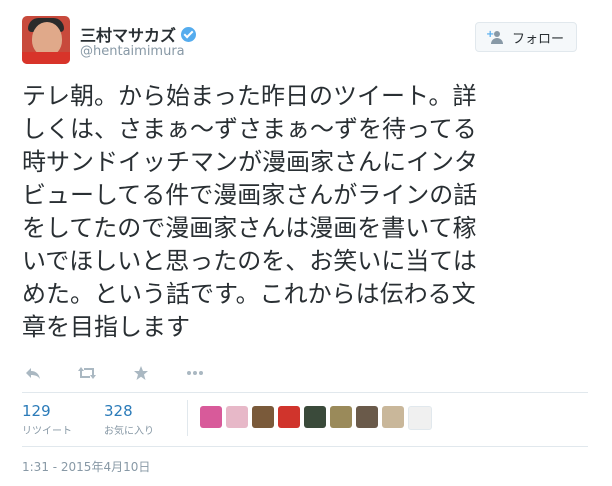 Image resolution: width=612 pixels, height=486 pixels. I want to click on retweet-stat: 129 リツイート, so click(47, 419).